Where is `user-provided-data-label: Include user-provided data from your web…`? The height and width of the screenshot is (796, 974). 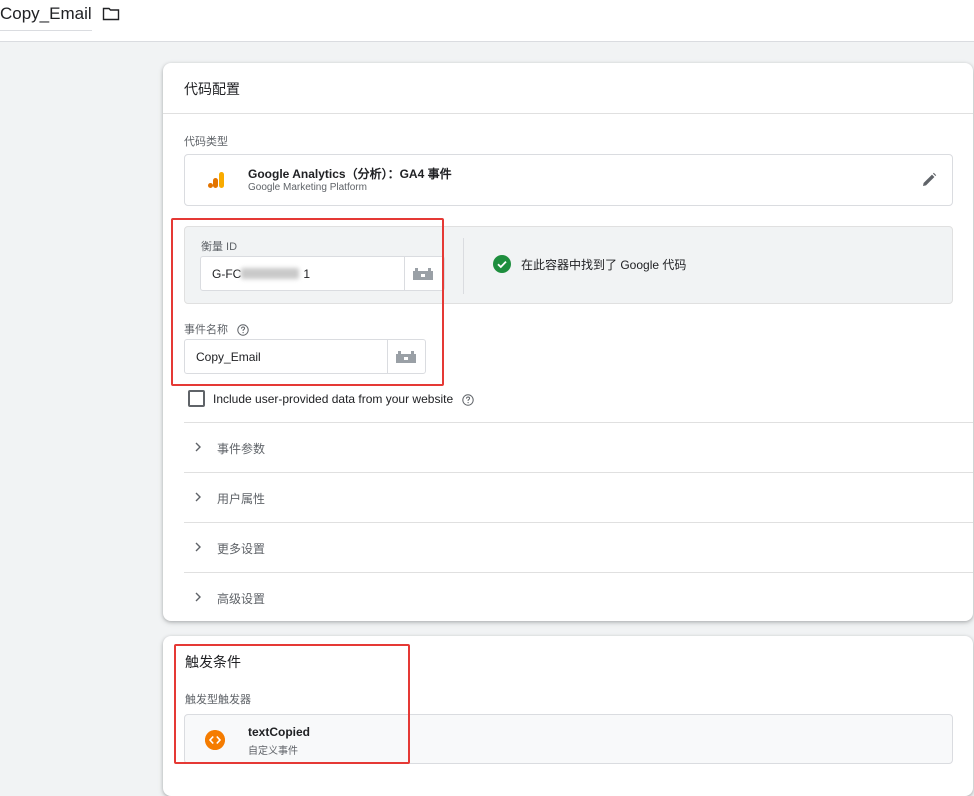 user-provided-data-label: Include user-provided data from your web… is located at coordinates (333, 399).